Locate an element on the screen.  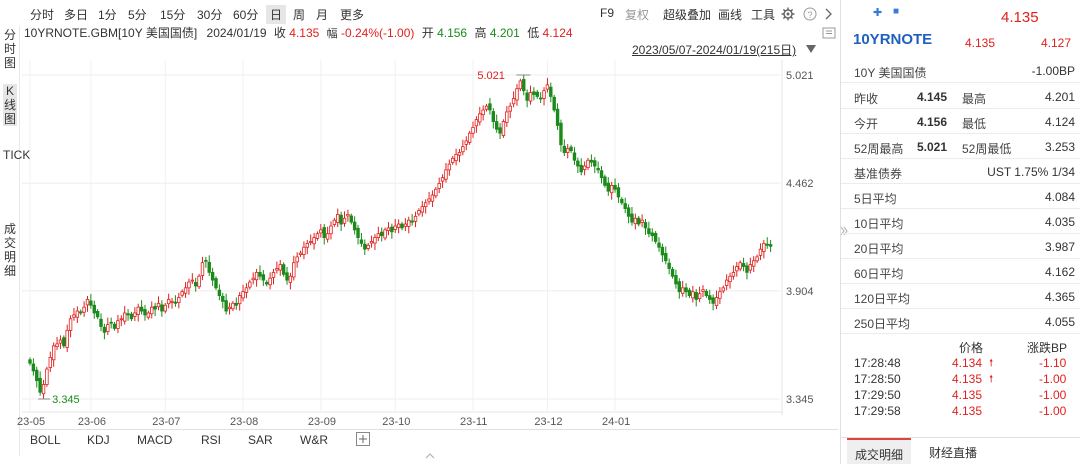
tab-day: 日 is located at coordinates (276, 14).